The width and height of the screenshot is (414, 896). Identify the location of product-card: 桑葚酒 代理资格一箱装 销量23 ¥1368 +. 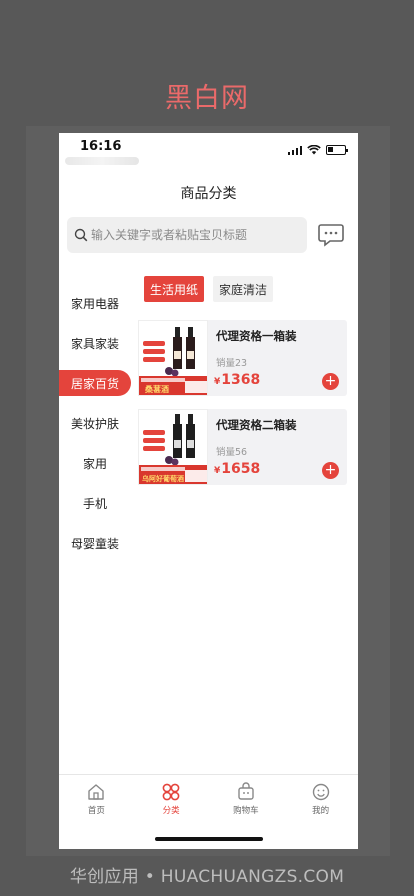
(242, 358).